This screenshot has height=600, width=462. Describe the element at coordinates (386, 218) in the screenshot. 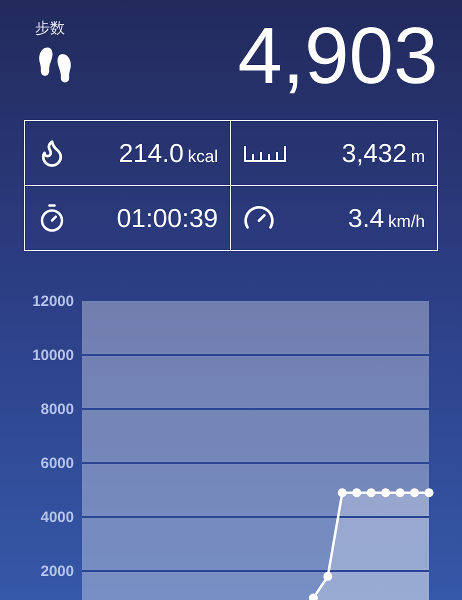

I see `stat-value: 3.4 km/h` at that location.